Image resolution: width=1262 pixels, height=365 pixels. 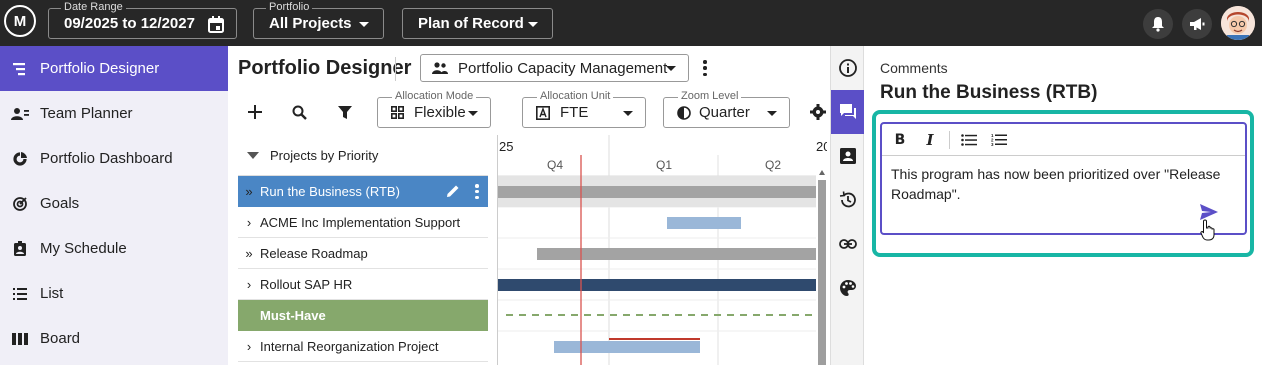 What do you see at coordinates (93, 7) in the screenshot?
I see `date-range-label: Date Range` at bounding box center [93, 7].